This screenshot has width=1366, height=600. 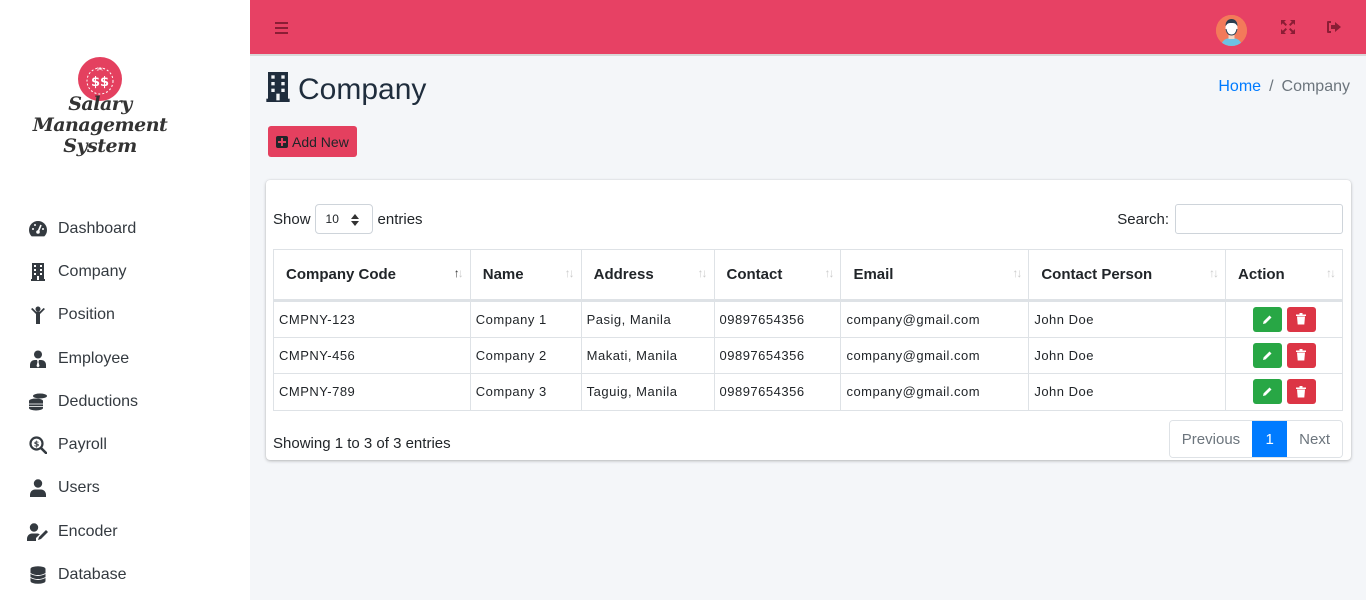 What do you see at coordinates (647, 392) in the screenshot?
I see `cell-address: Taguig, Manila` at bounding box center [647, 392].